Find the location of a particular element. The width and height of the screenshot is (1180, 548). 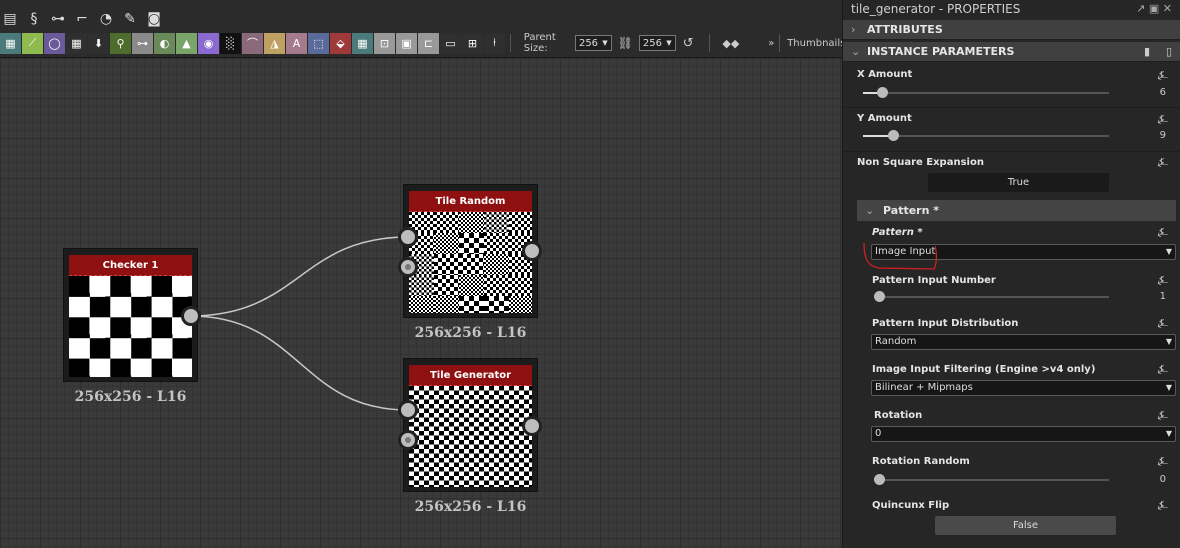

param-rotation: Rotation ⍼ 0 ▼ is located at coordinates (1011, 428).